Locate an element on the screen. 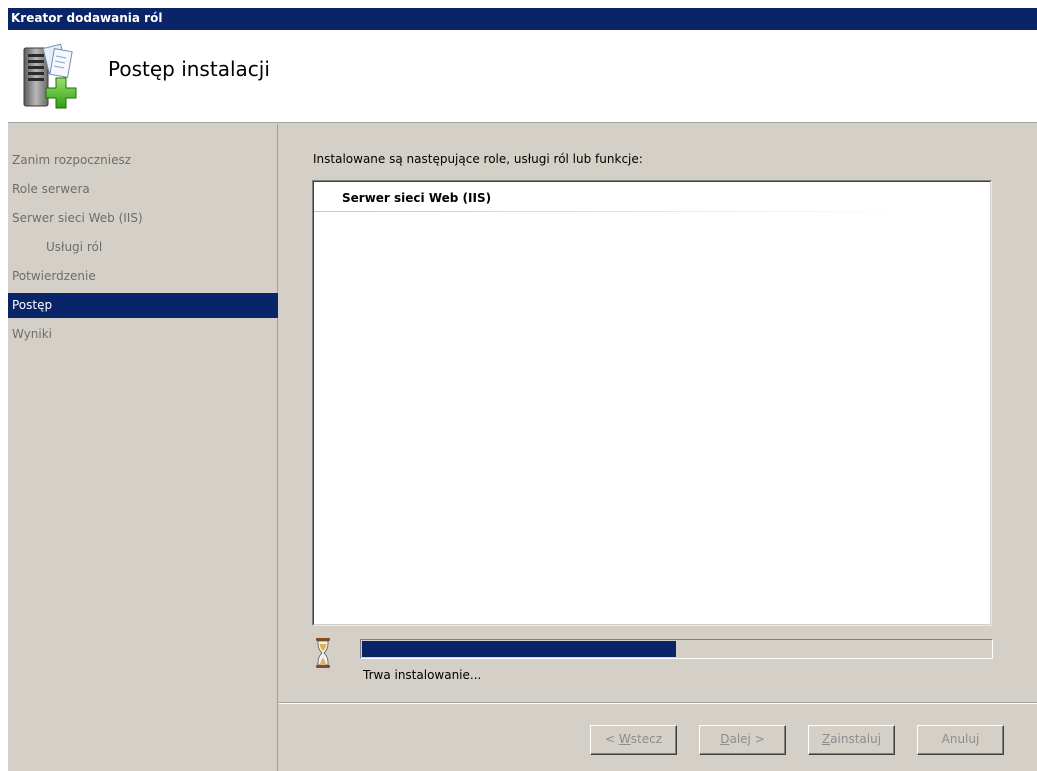  progress-bar is located at coordinates (676, 649).